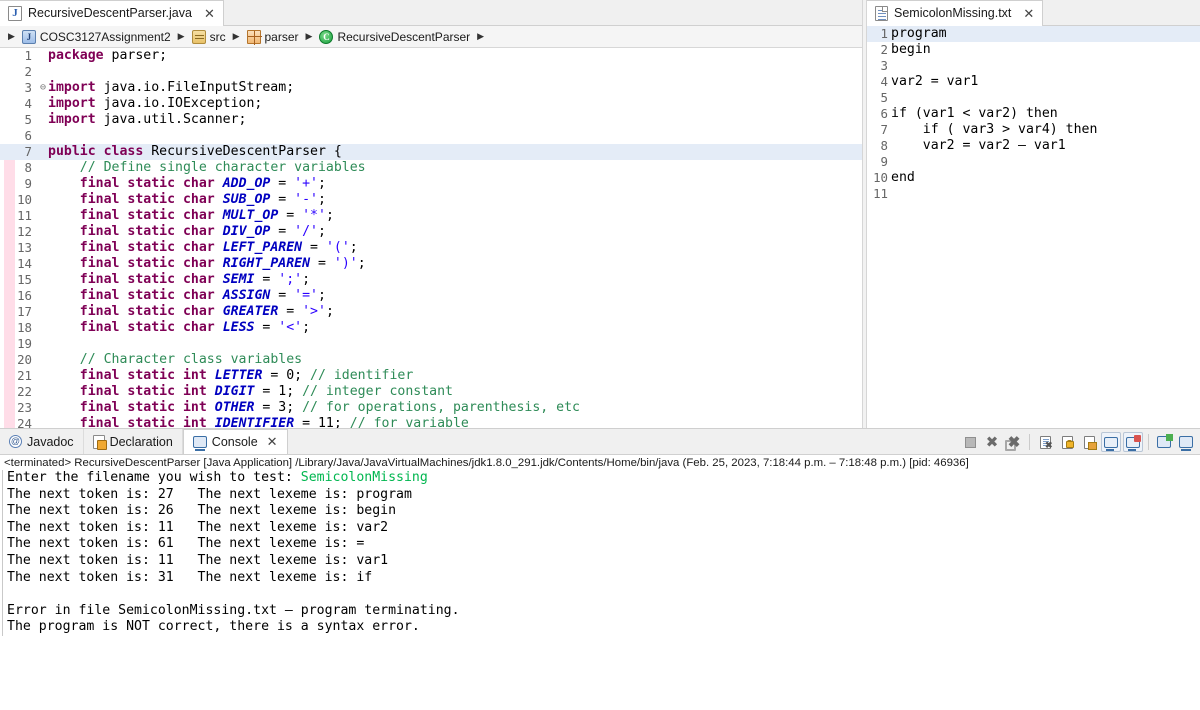  What do you see at coordinates (199, 443) in the screenshot?
I see `console-icon` at bounding box center [199, 443].